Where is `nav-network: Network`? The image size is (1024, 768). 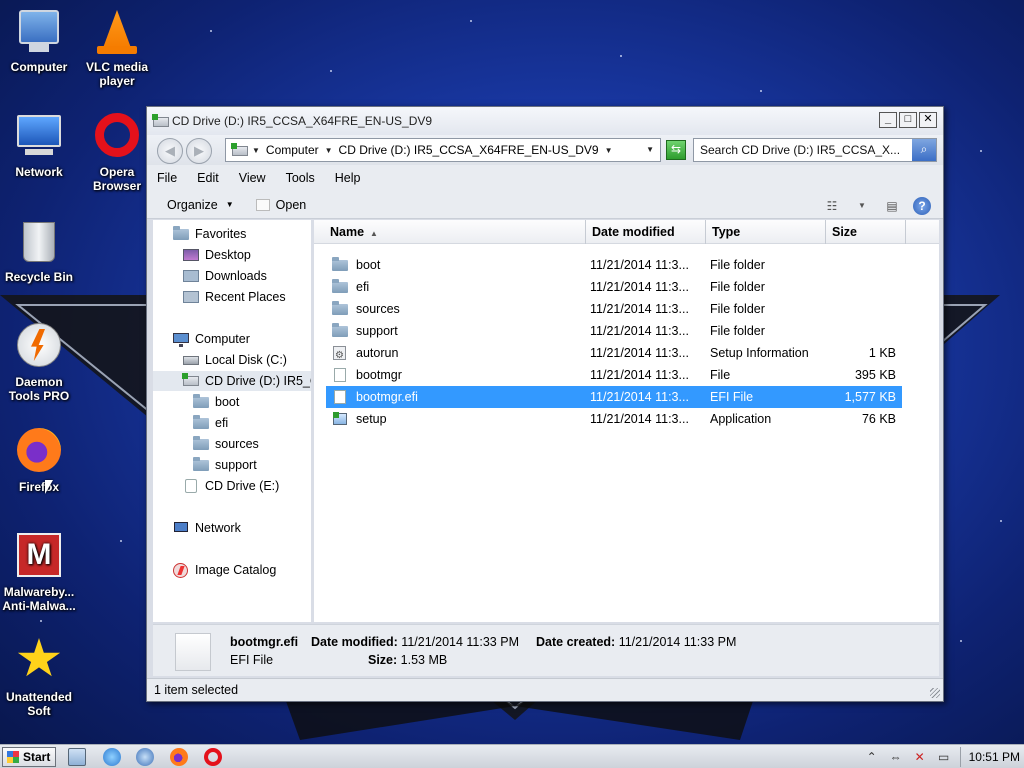 nav-network: Network is located at coordinates (207, 528).